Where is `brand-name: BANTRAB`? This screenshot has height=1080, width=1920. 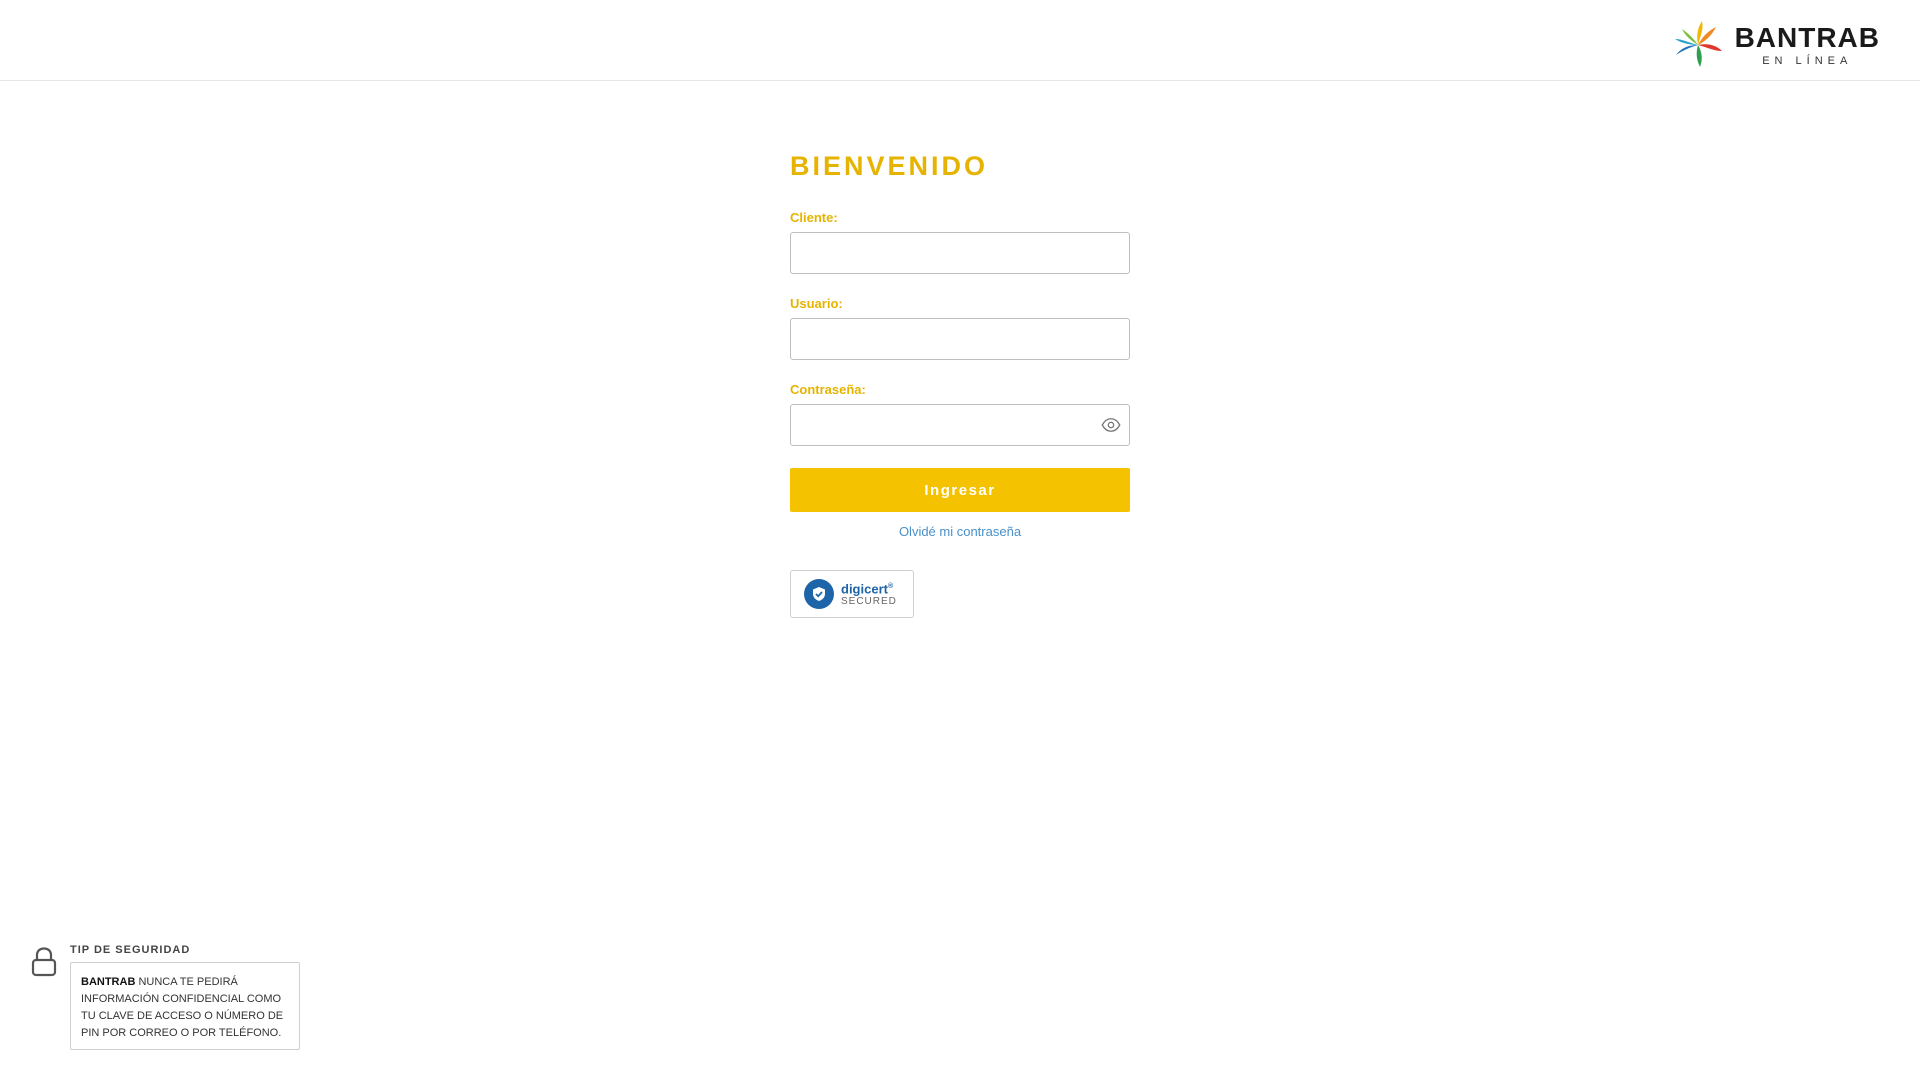 brand-name: BANTRAB is located at coordinates (1807, 37).